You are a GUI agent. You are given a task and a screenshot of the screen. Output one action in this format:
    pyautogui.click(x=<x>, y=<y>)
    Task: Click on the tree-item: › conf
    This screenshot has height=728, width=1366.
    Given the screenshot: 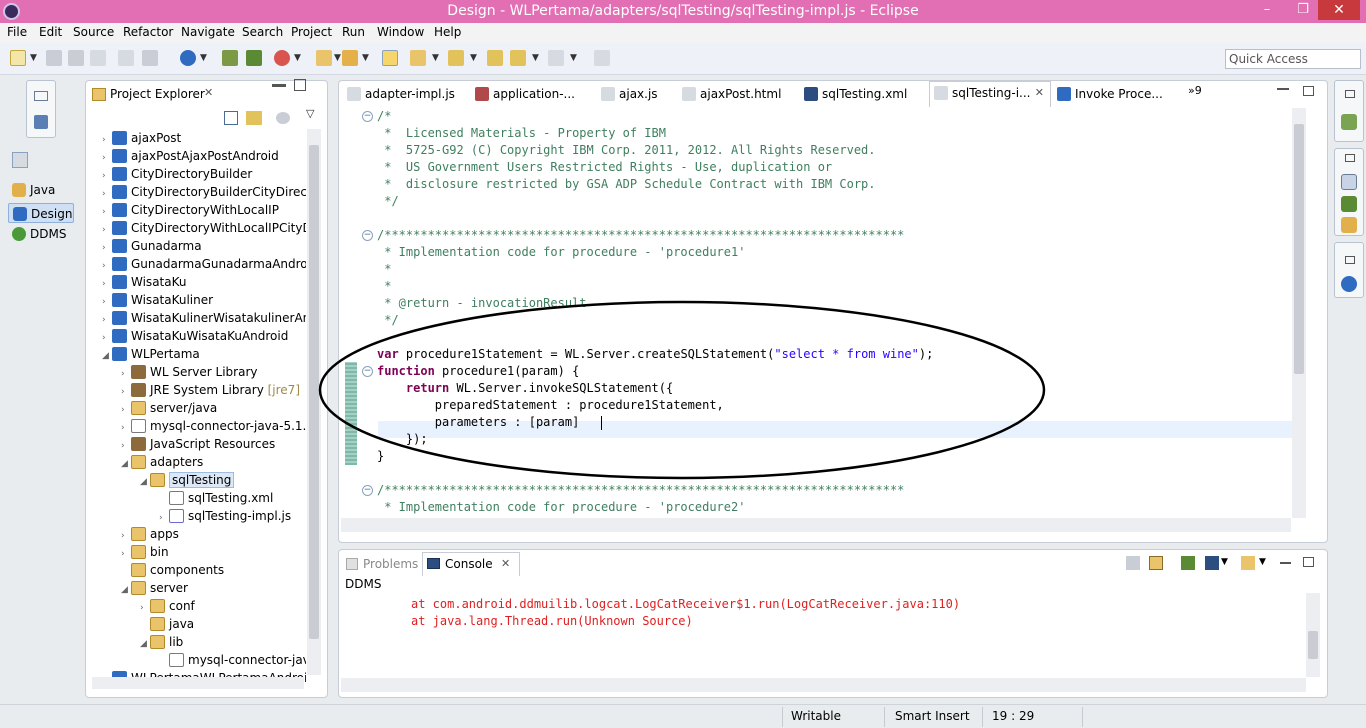 What is the action you would take?
    pyautogui.click(x=167, y=606)
    